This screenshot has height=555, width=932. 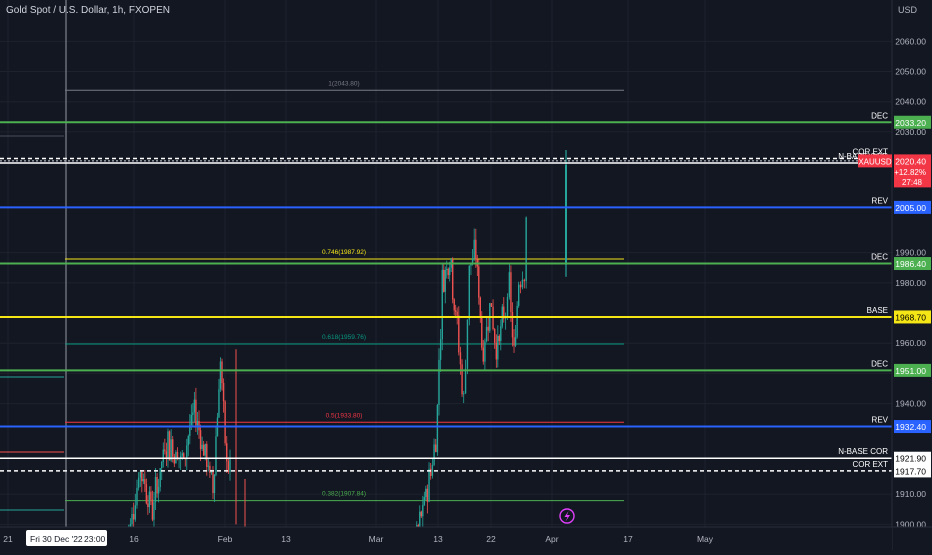 I want to click on time-tick-label: 21, so click(x=8, y=539).